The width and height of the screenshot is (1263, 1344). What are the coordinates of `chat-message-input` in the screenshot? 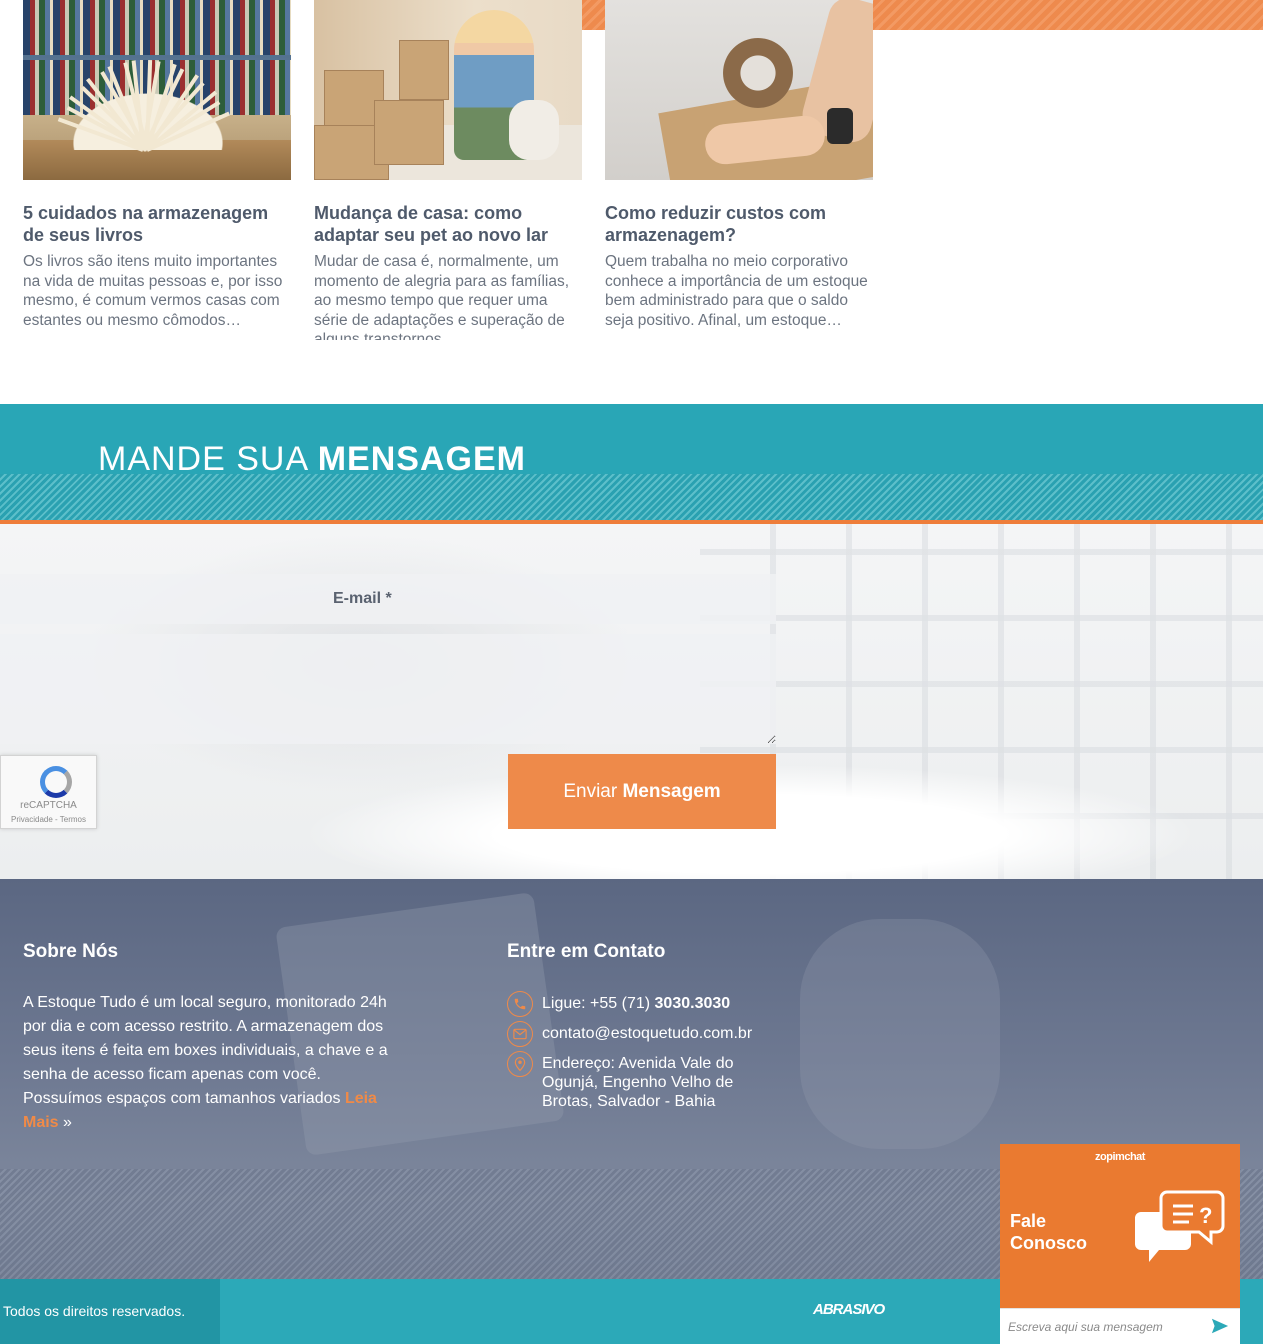 It's located at (1106, 1326).